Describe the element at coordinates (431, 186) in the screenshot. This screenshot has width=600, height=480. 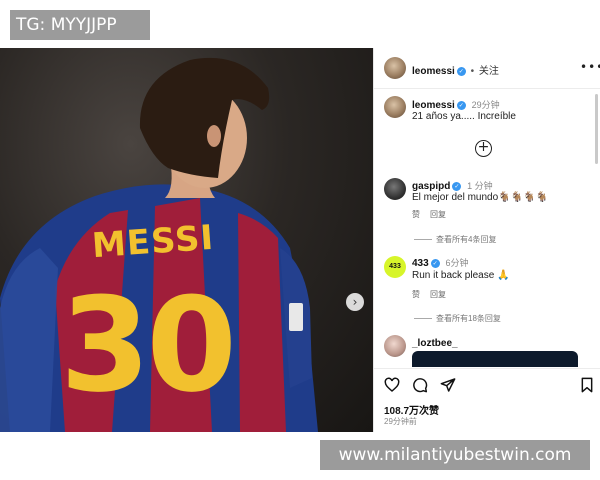
I see `comment-username: gaspipd` at that location.